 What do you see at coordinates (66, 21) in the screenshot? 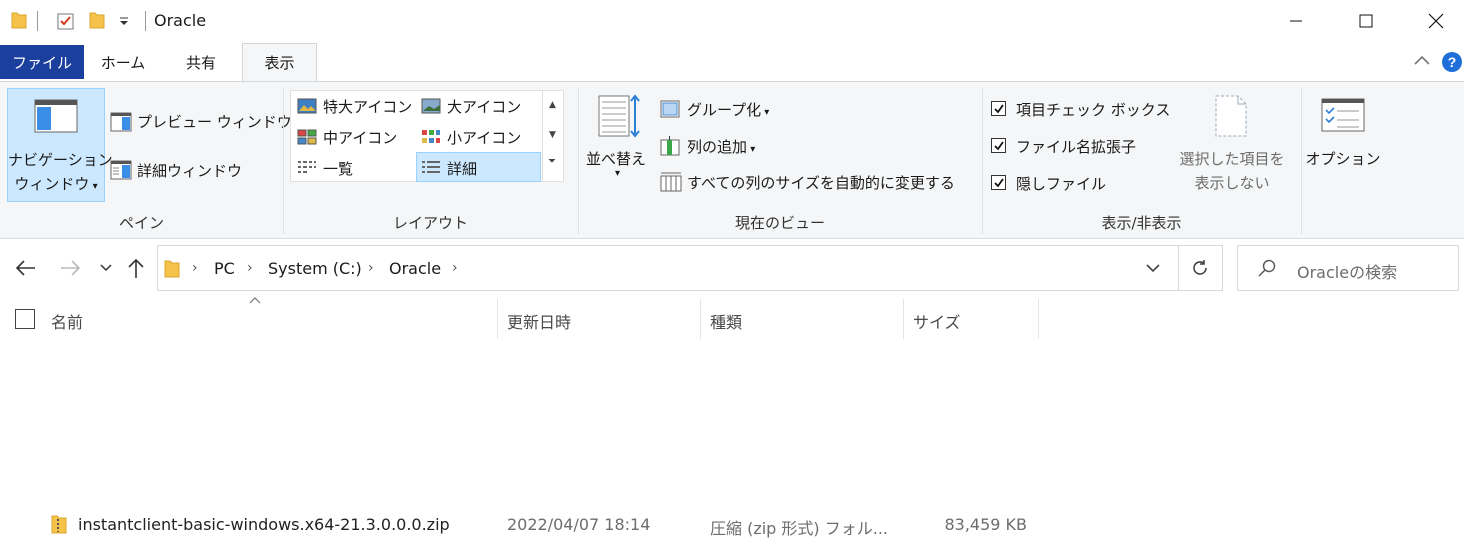
I see `properties-icon` at bounding box center [66, 21].